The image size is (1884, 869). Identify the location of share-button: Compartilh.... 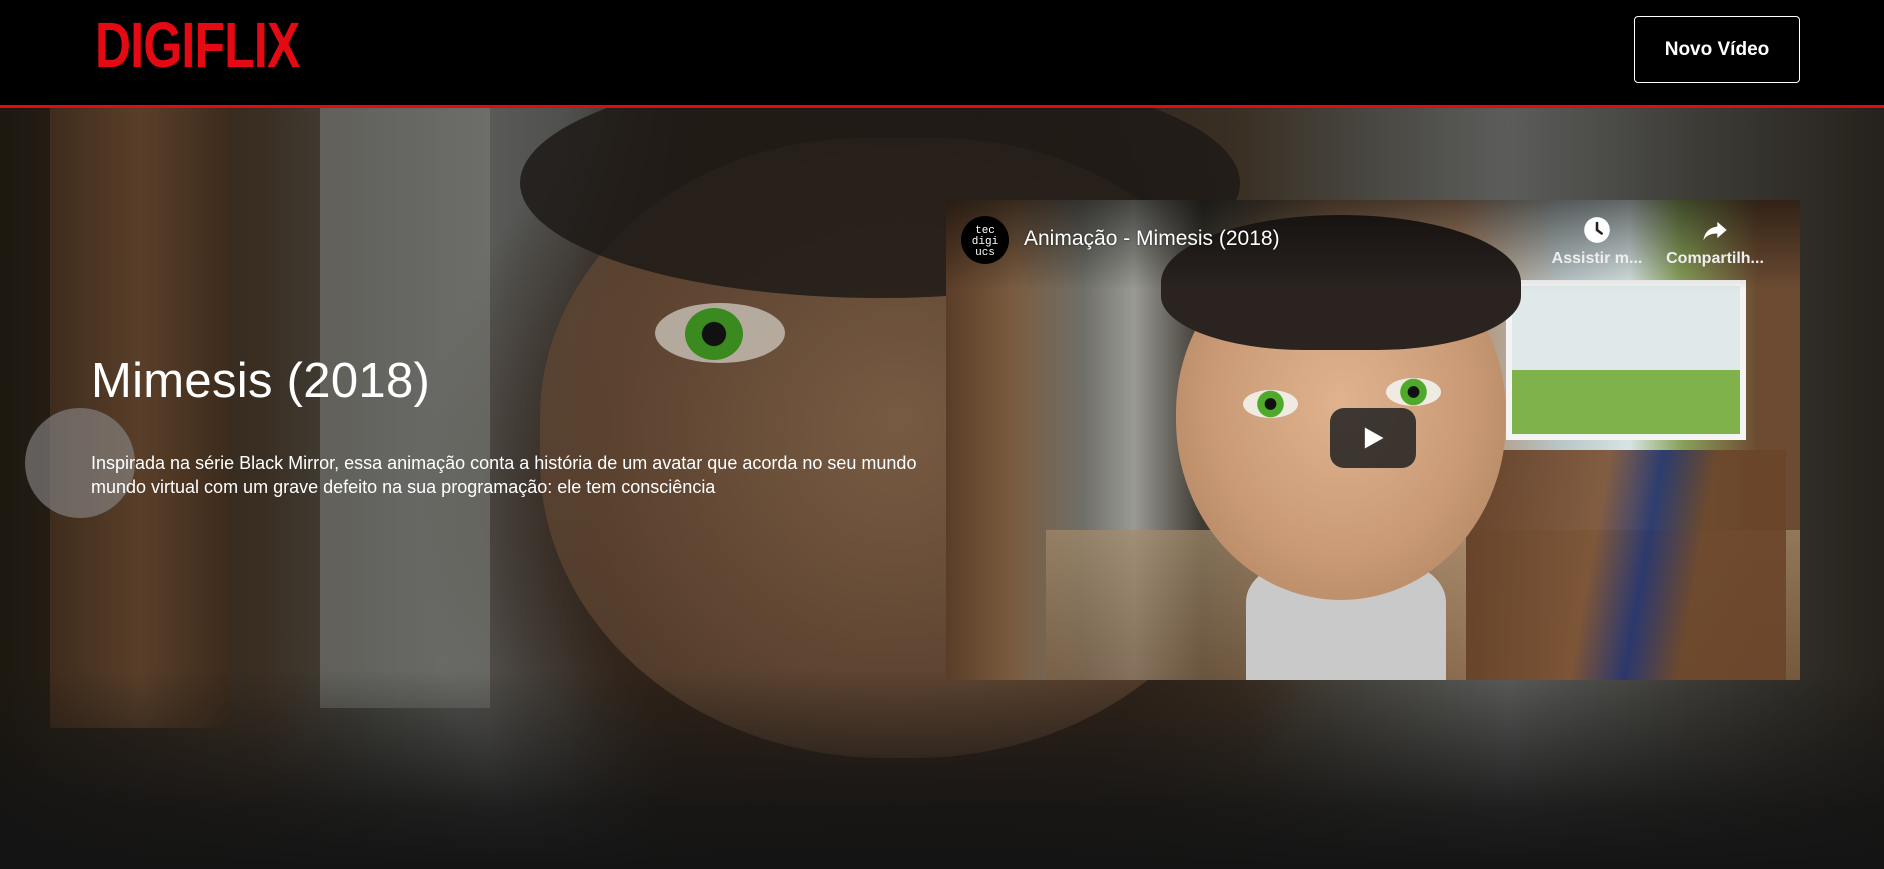
(1715, 242).